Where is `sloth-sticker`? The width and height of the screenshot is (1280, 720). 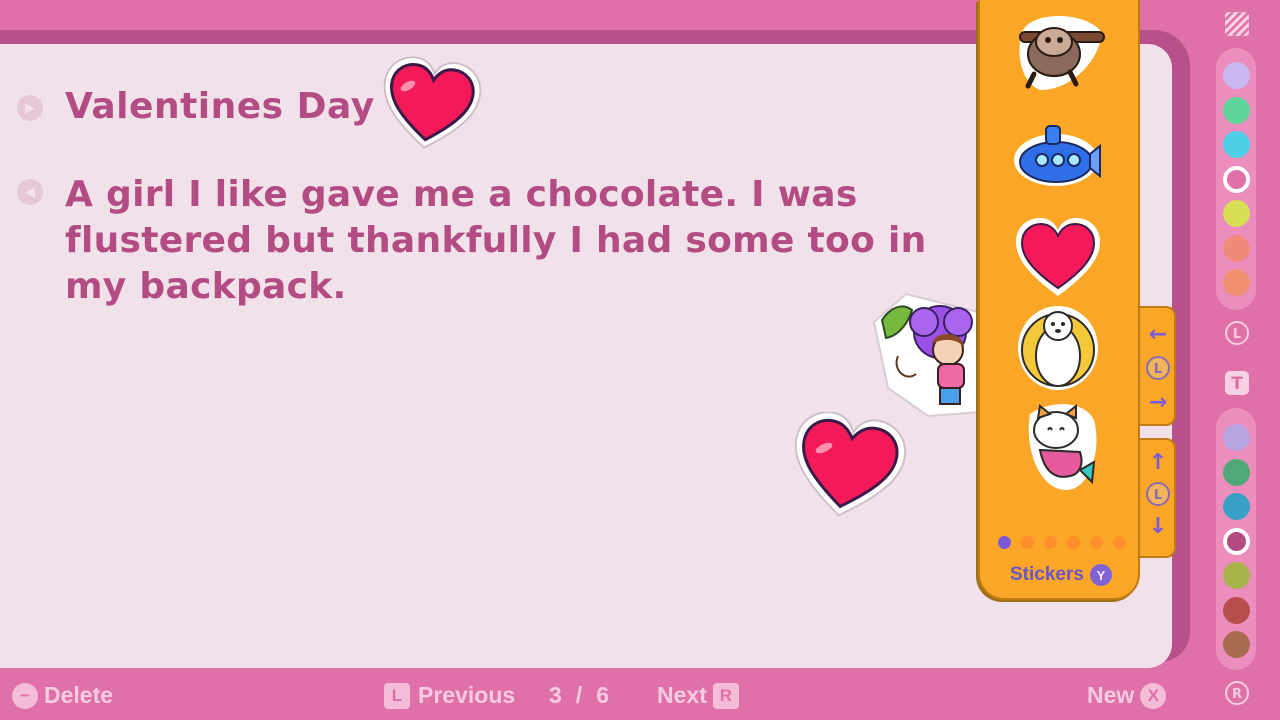
sloth-sticker is located at coordinates (1058, 47).